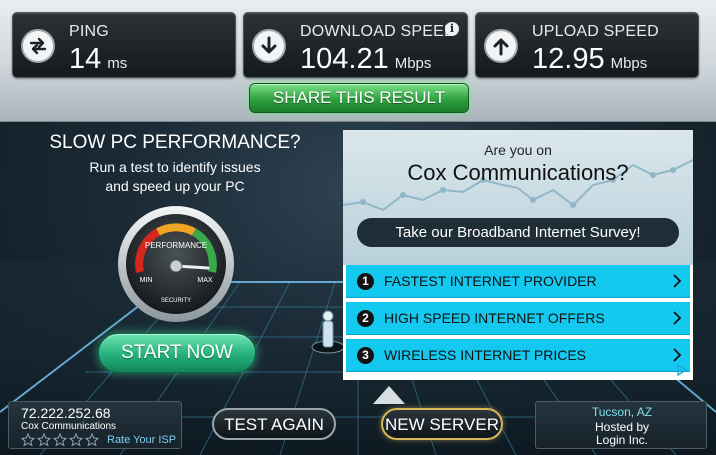  Describe the element at coordinates (518, 172) in the screenshot. I see `ad-question-line2: Cox Communications?` at that location.